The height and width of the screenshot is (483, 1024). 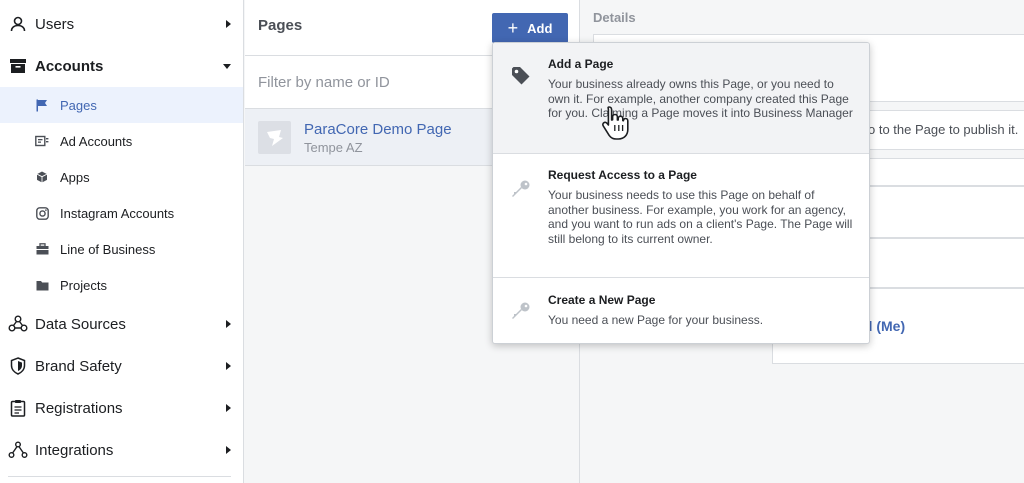 I want to click on add-button-label: Add, so click(x=540, y=28).